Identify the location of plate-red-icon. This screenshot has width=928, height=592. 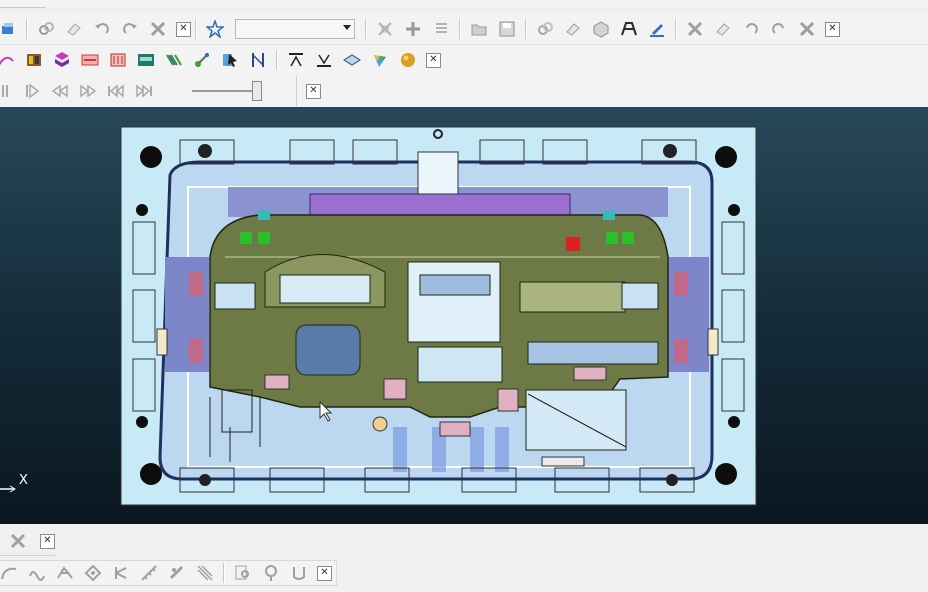
(90, 60).